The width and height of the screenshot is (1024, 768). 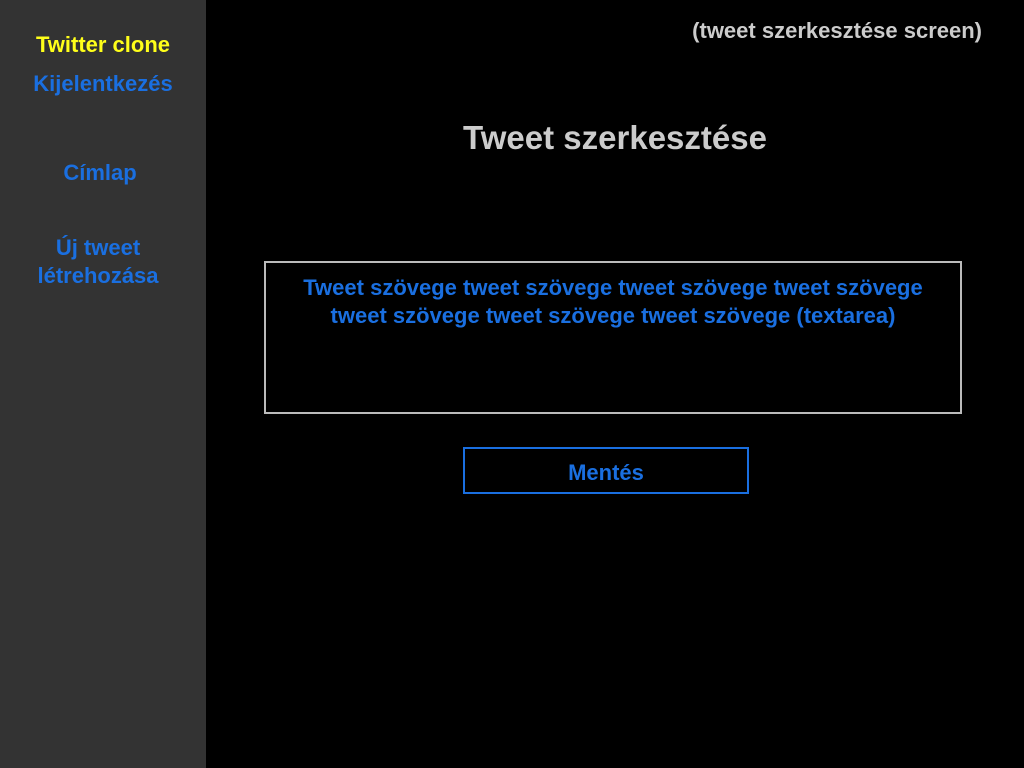 What do you see at coordinates (98, 262) in the screenshot?
I see `new-tweet-link: Új tweet létrehozása` at bounding box center [98, 262].